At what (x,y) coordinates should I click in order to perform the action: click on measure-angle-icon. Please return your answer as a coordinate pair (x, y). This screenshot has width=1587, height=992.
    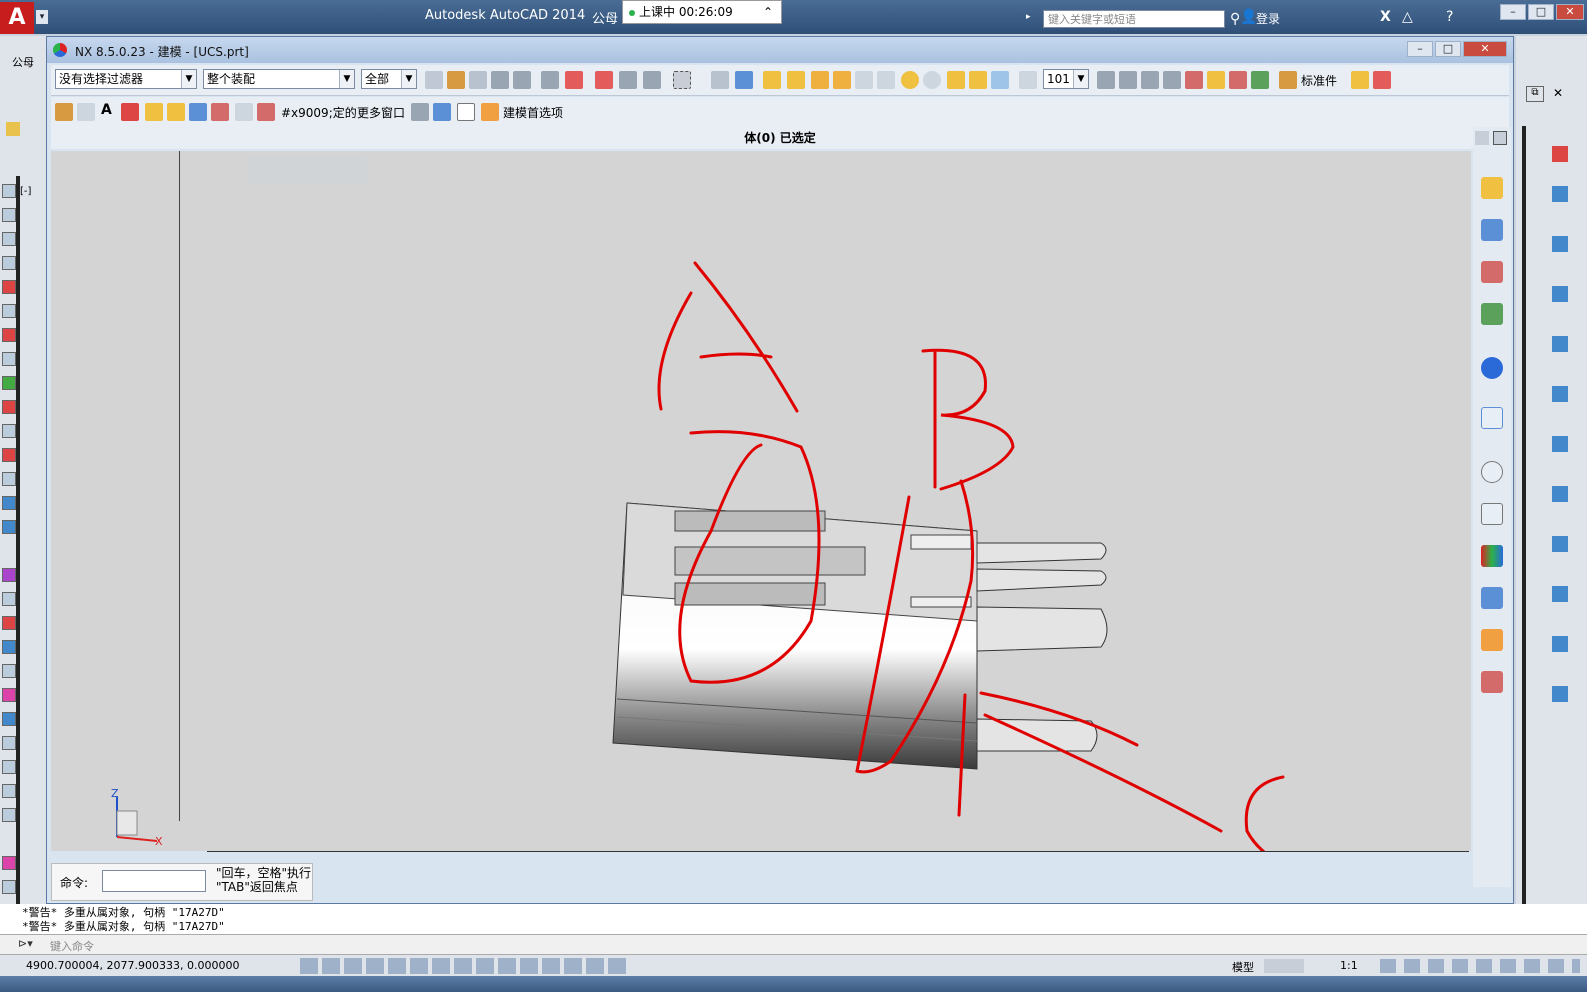
    Looking at the image, I should click on (1194, 80).